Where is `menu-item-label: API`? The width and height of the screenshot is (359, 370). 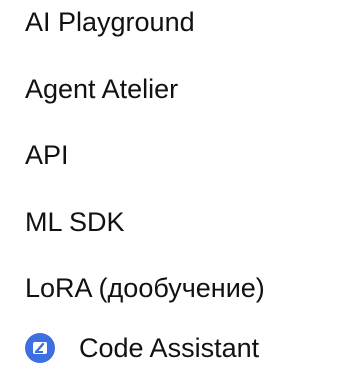
menu-item-label: API is located at coordinates (47, 154).